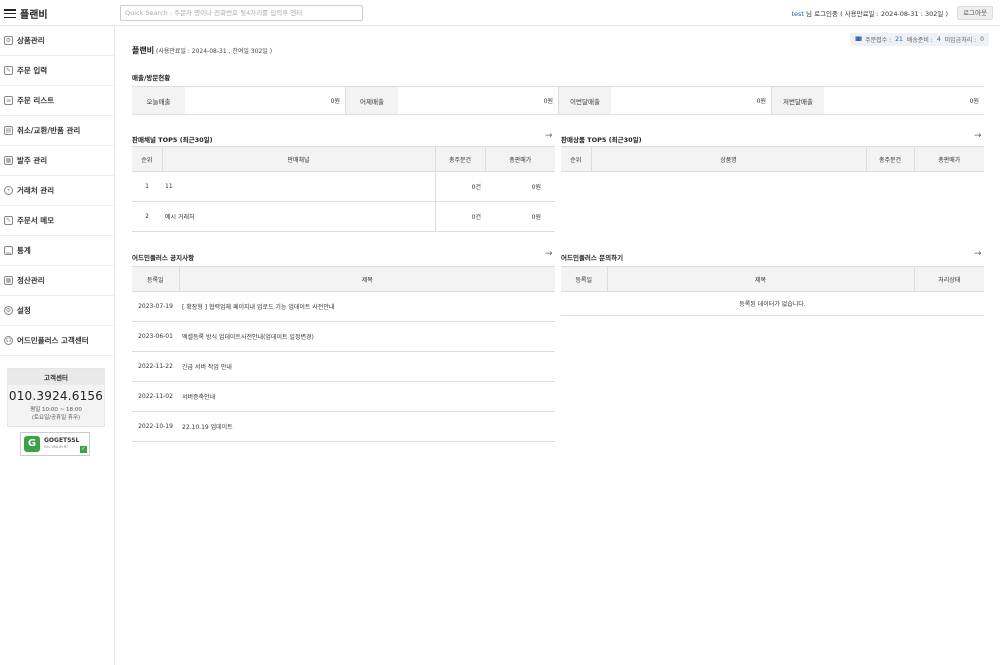 The width and height of the screenshot is (1000, 665). Describe the element at coordinates (889, 159) in the screenshot. I see `col-count: 총주문건` at that location.